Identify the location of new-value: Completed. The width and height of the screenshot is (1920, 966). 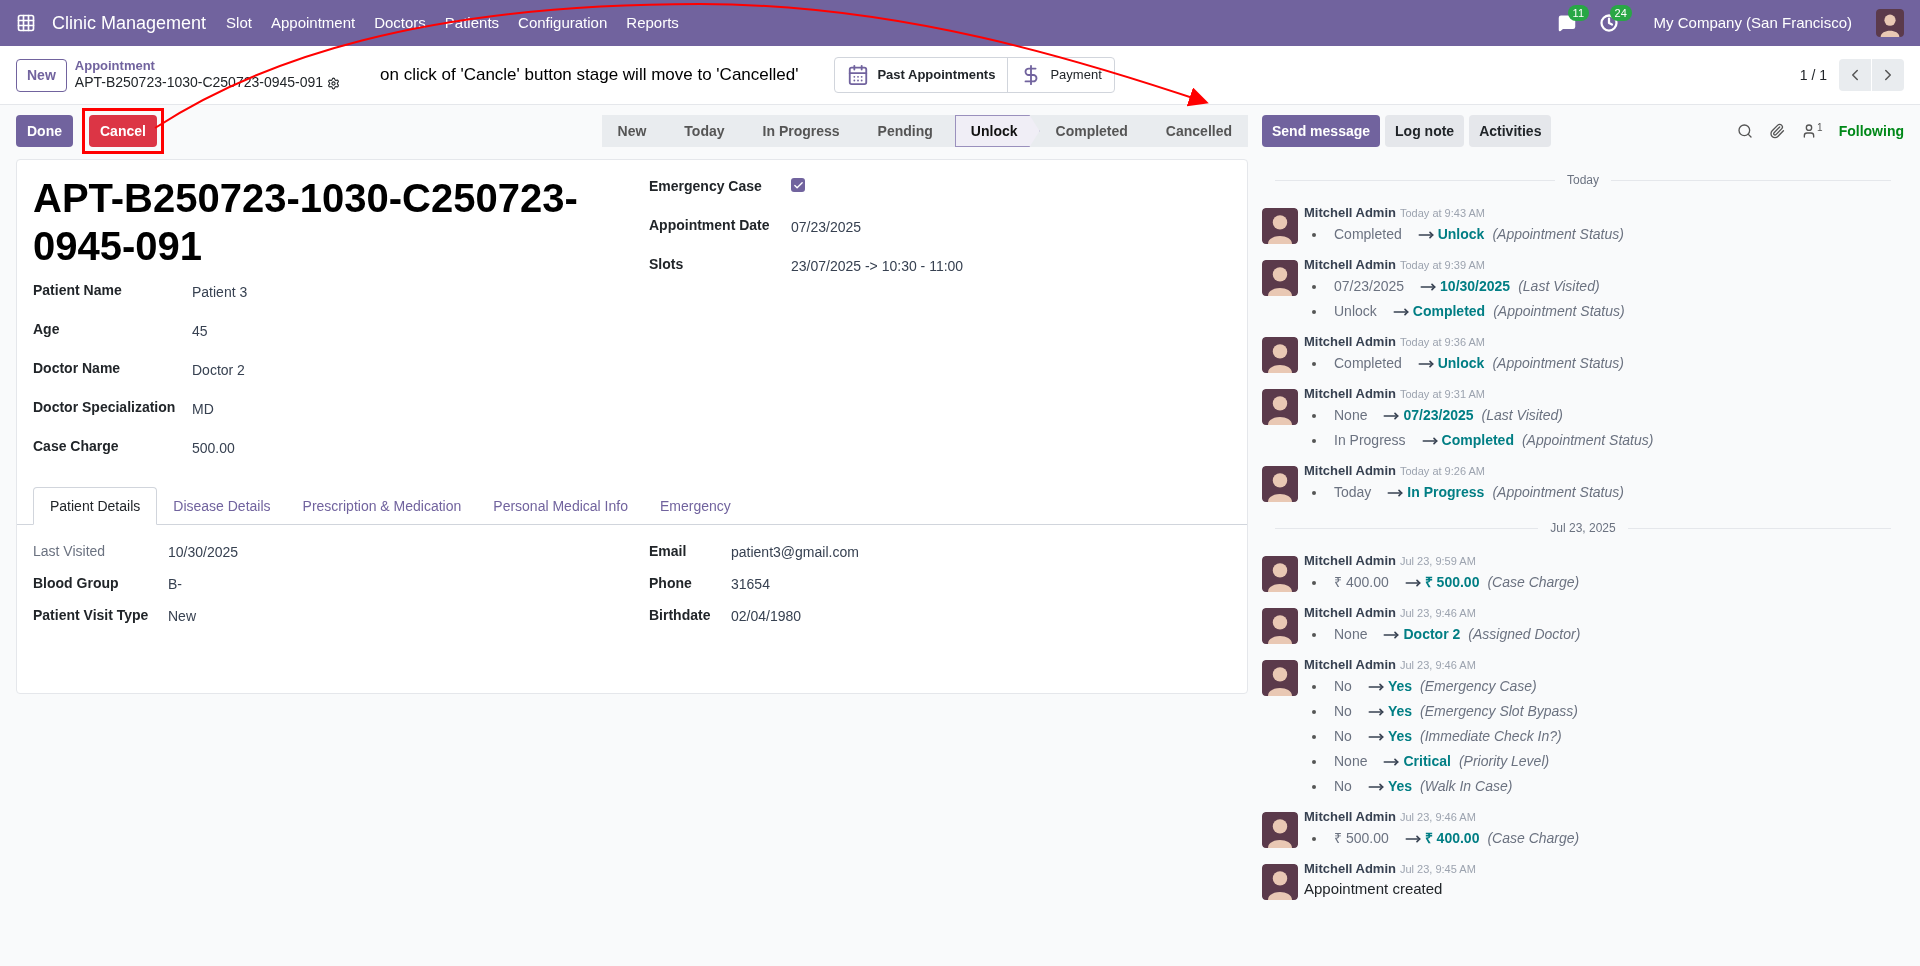
(1449, 311).